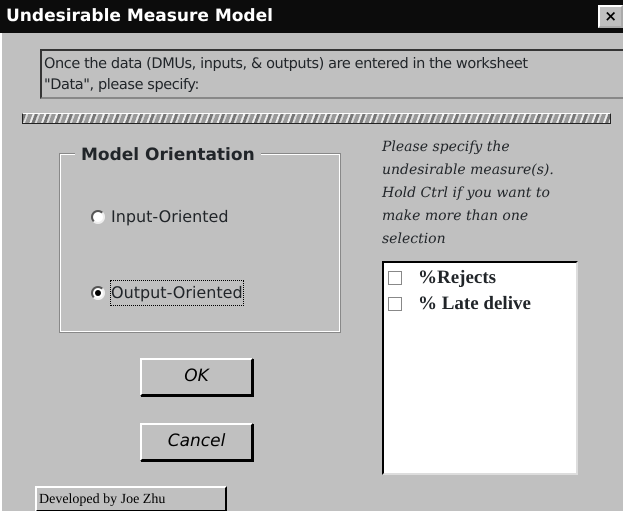 This screenshot has height=511, width=623. What do you see at coordinates (139, 16) in the screenshot?
I see `window-title: Undesirable Measure Model` at bounding box center [139, 16].